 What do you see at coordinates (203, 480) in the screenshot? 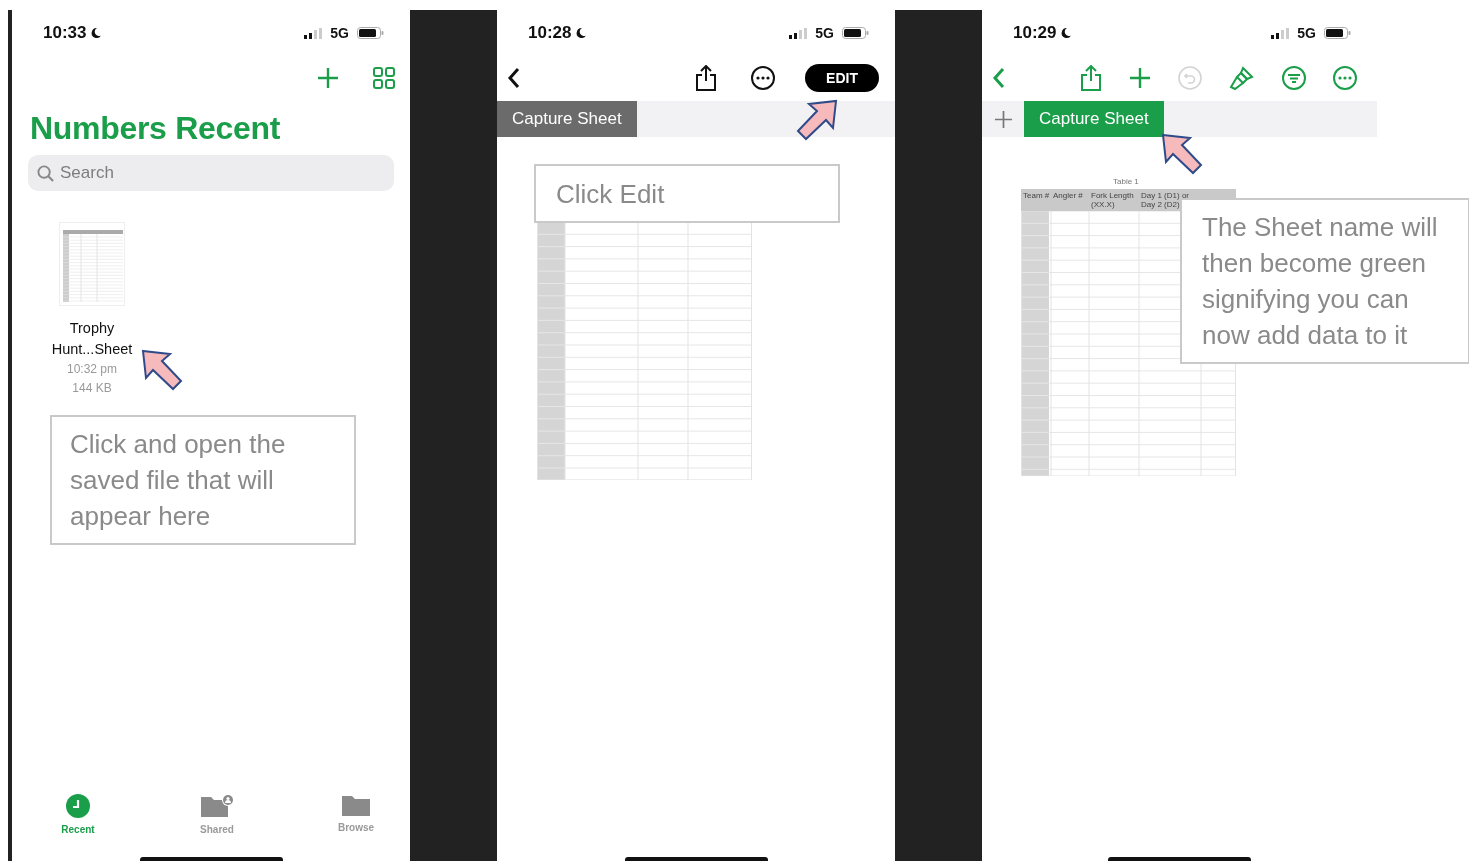
I see `callout-note: Click and open the saved file that will appear here` at bounding box center [203, 480].